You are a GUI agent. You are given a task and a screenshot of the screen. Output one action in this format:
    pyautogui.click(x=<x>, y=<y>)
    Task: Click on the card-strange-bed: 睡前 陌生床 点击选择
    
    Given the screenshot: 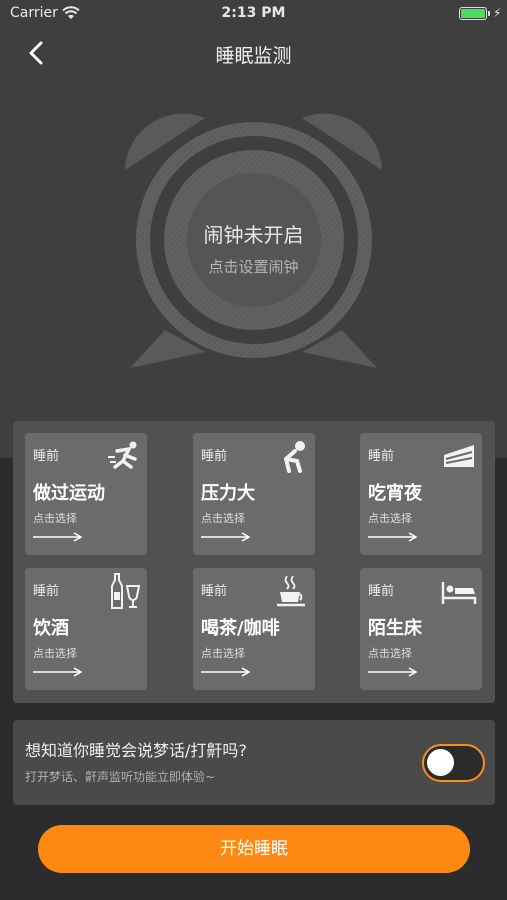 What is the action you would take?
    pyautogui.click(x=421, y=629)
    